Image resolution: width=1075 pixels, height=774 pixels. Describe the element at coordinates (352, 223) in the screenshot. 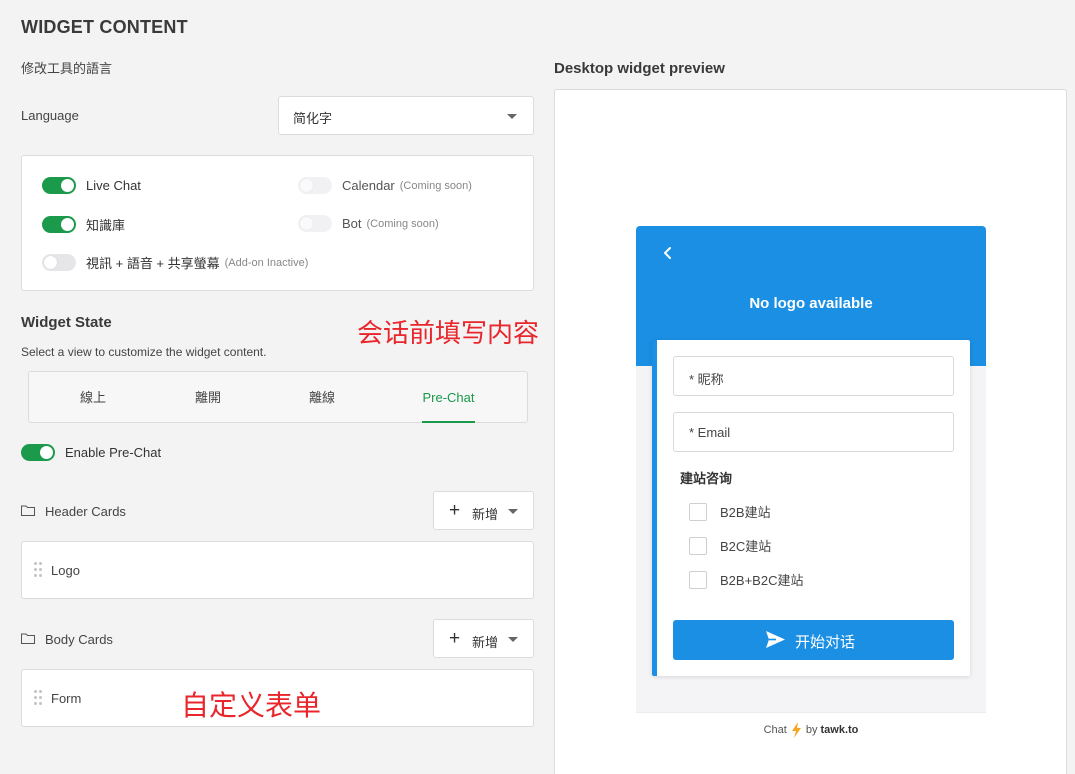

I see `feature-label: Bot` at that location.